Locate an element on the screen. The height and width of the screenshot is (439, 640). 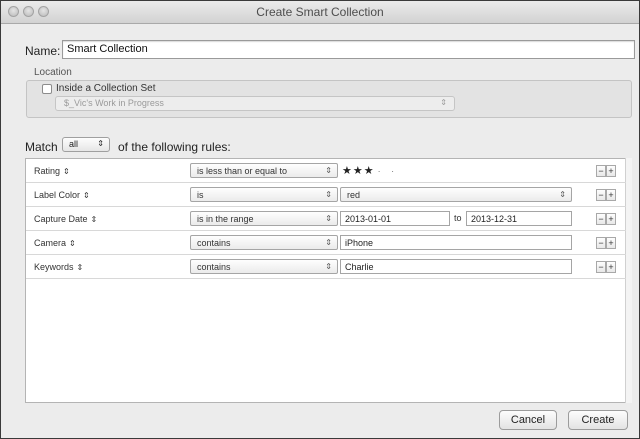
date-start-input: 2013-01-01 is located at coordinates (395, 218).